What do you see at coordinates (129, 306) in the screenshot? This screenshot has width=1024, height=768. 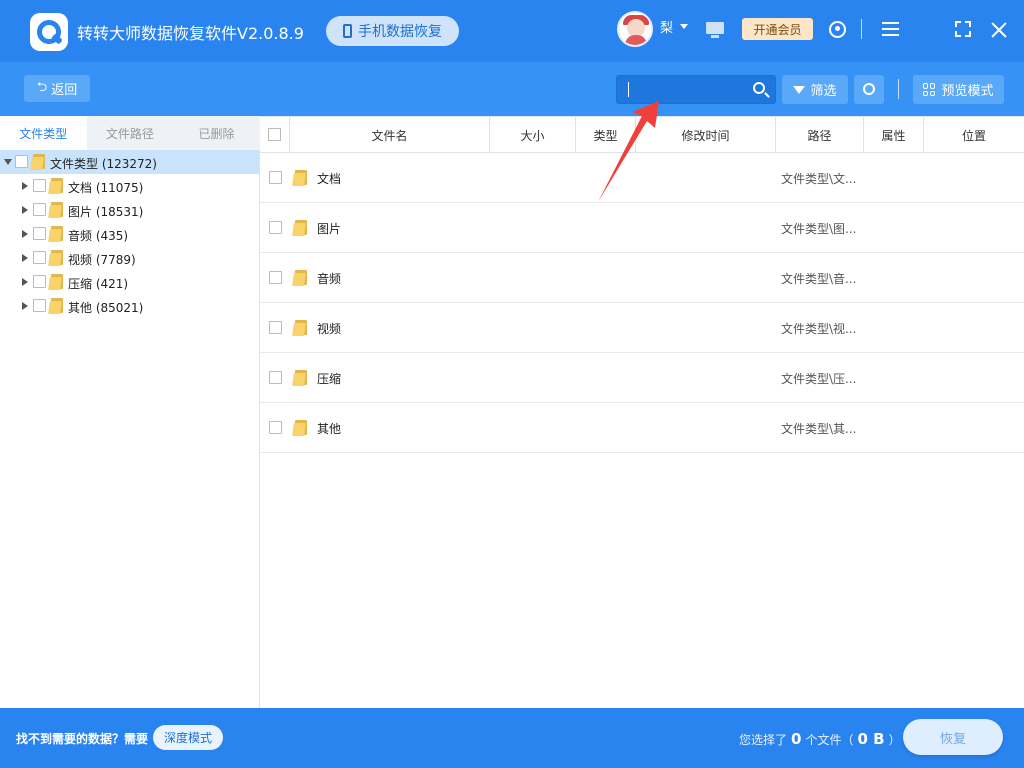 I see `tree-item-other: 其他 (85021)` at bounding box center [129, 306].